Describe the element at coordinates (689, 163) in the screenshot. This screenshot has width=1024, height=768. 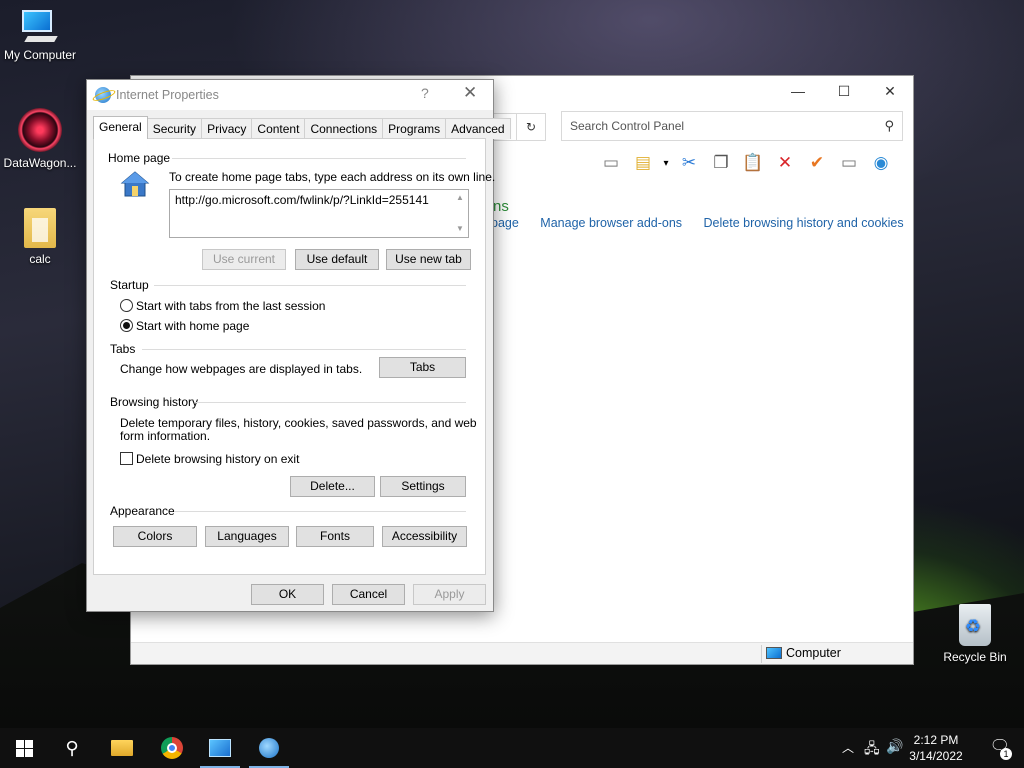
I see `cut-icon: ✂` at that location.